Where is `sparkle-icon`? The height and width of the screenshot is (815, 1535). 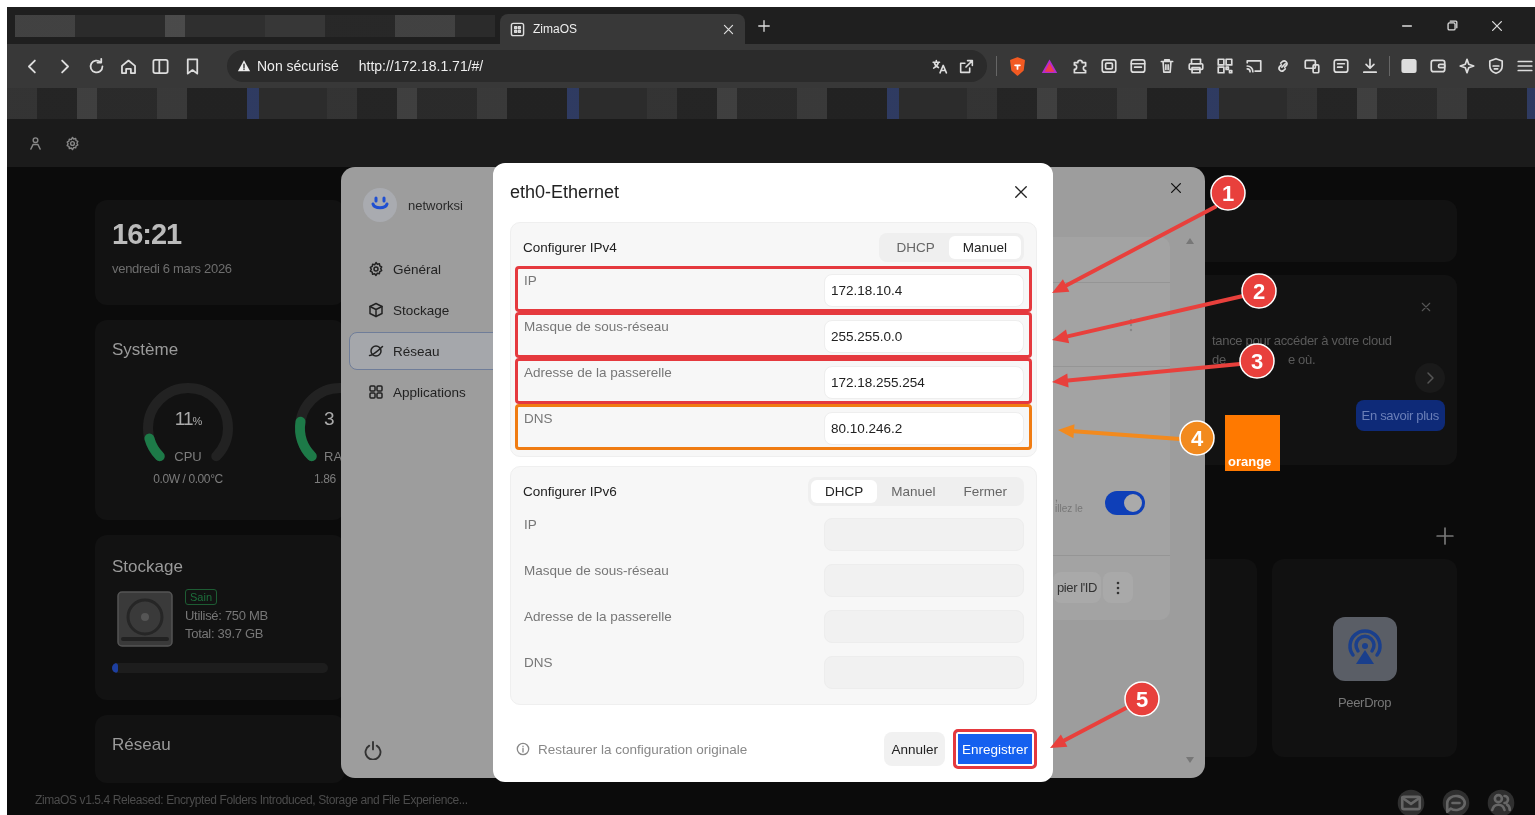 sparkle-icon is located at coordinates (1467, 66).